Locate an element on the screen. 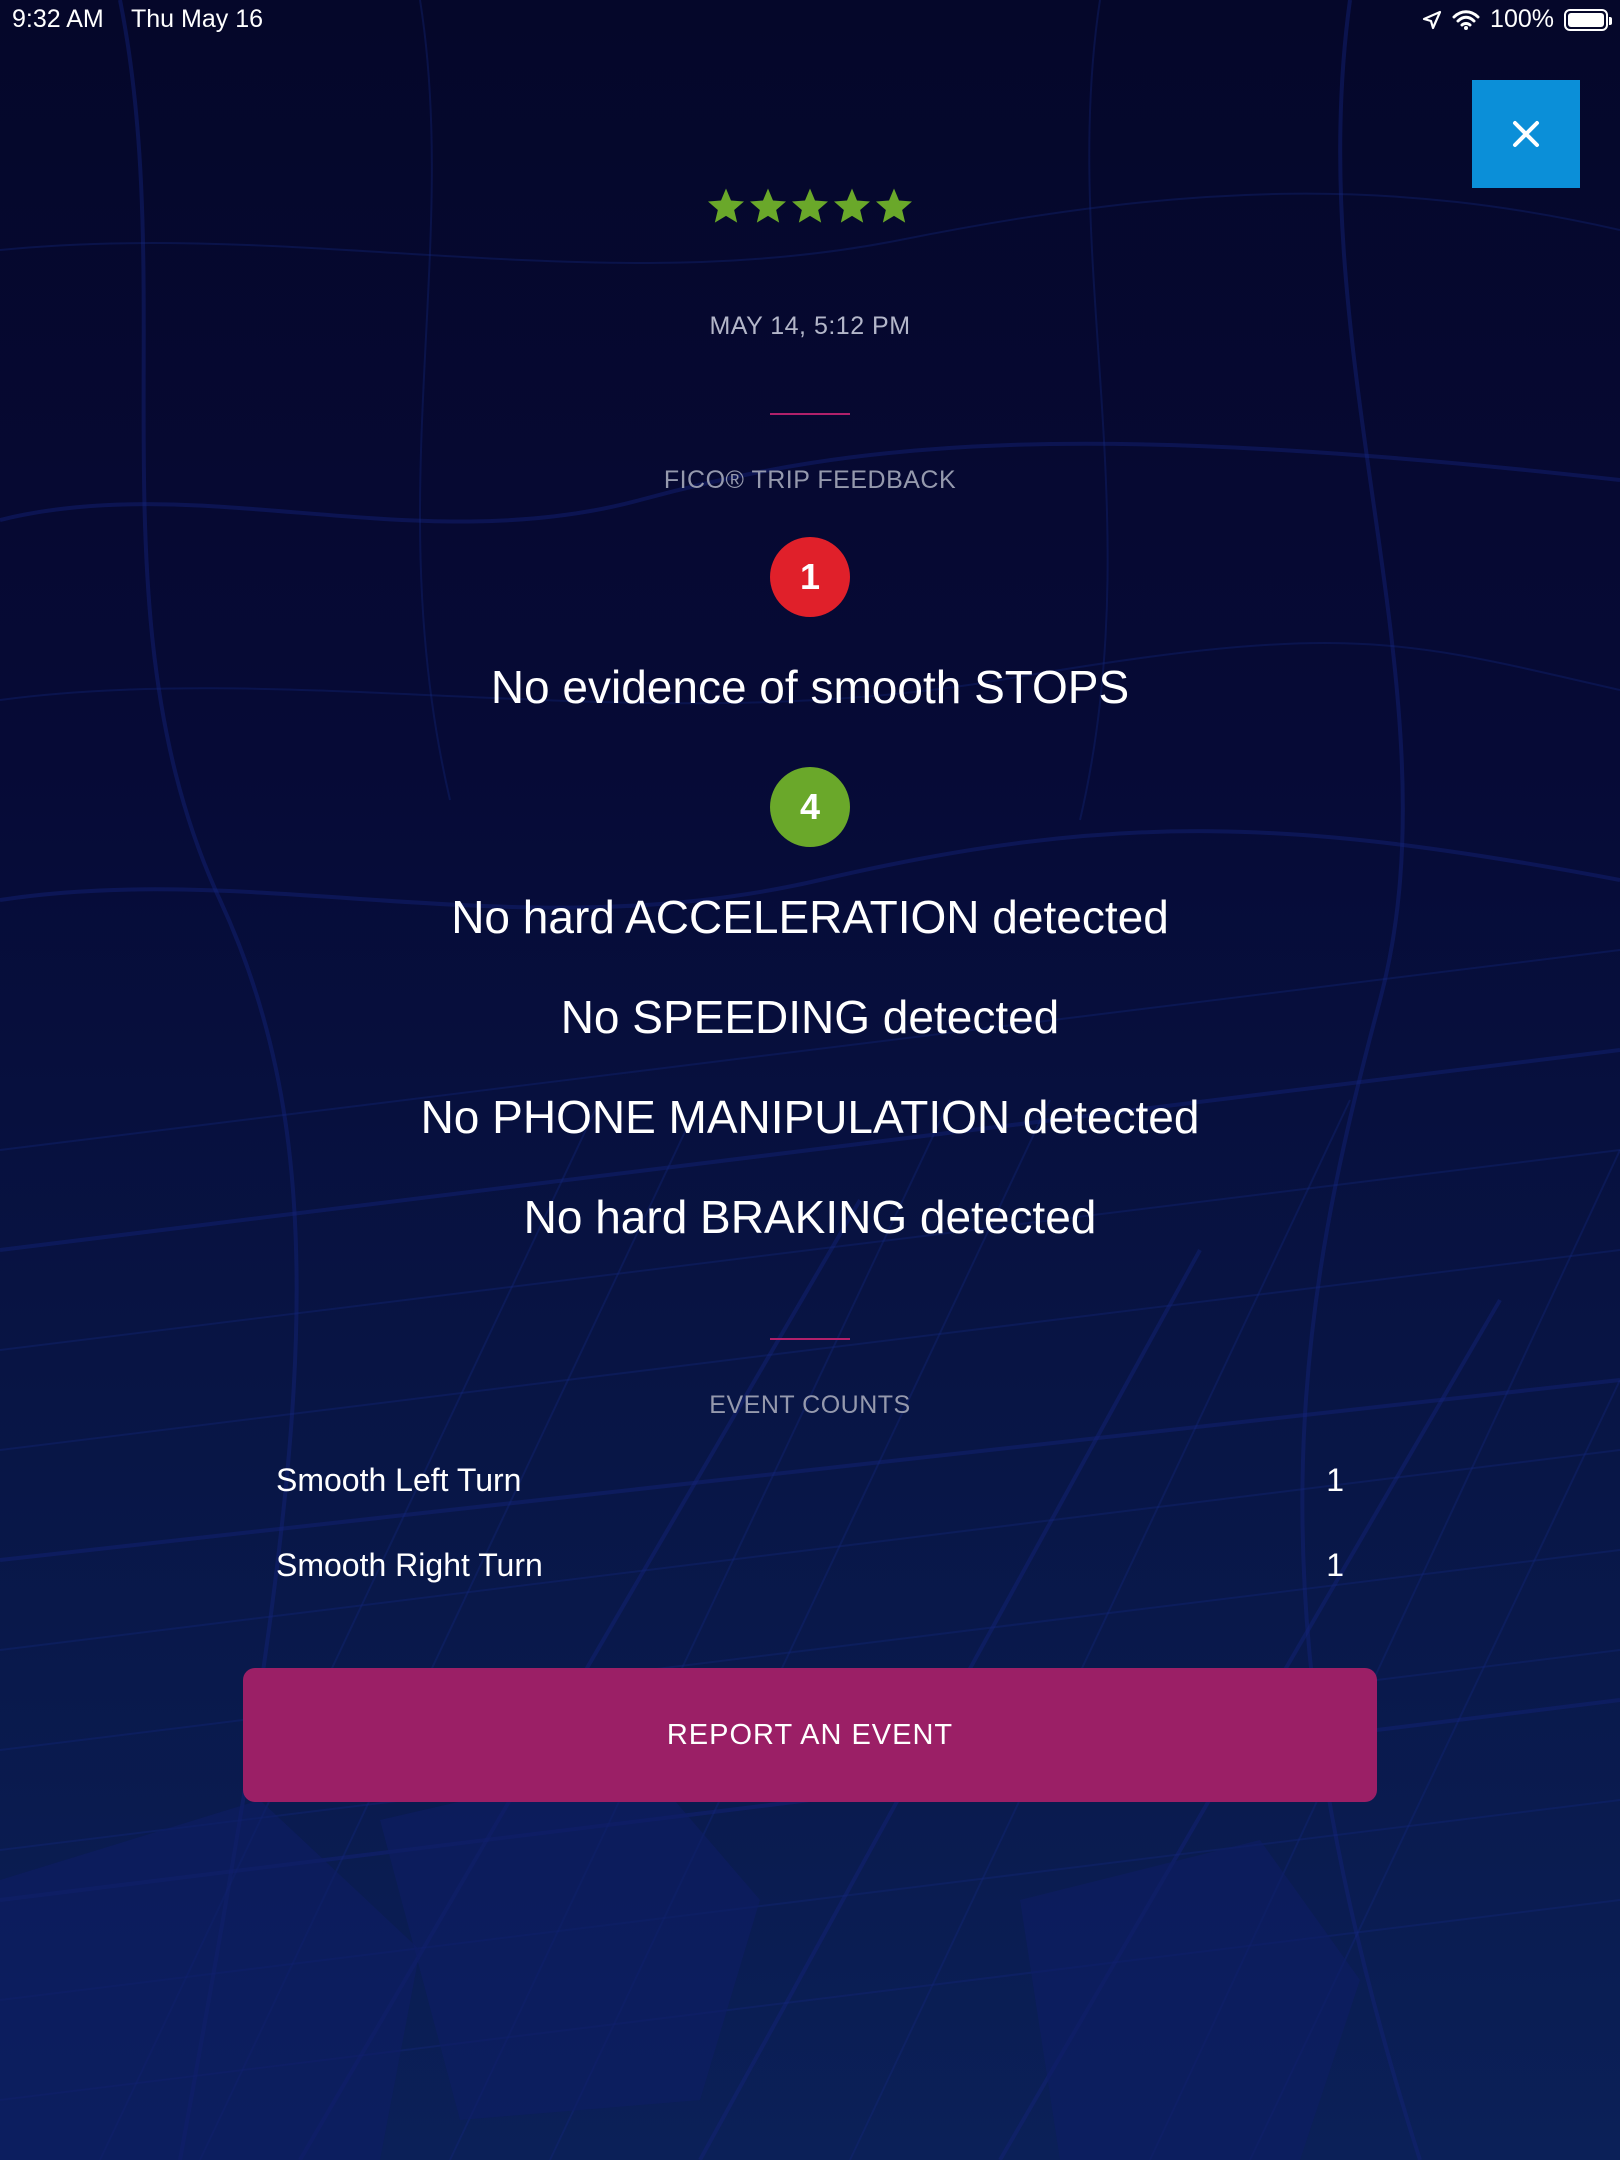  location-arrow-icon is located at coordinates (1432, 20).